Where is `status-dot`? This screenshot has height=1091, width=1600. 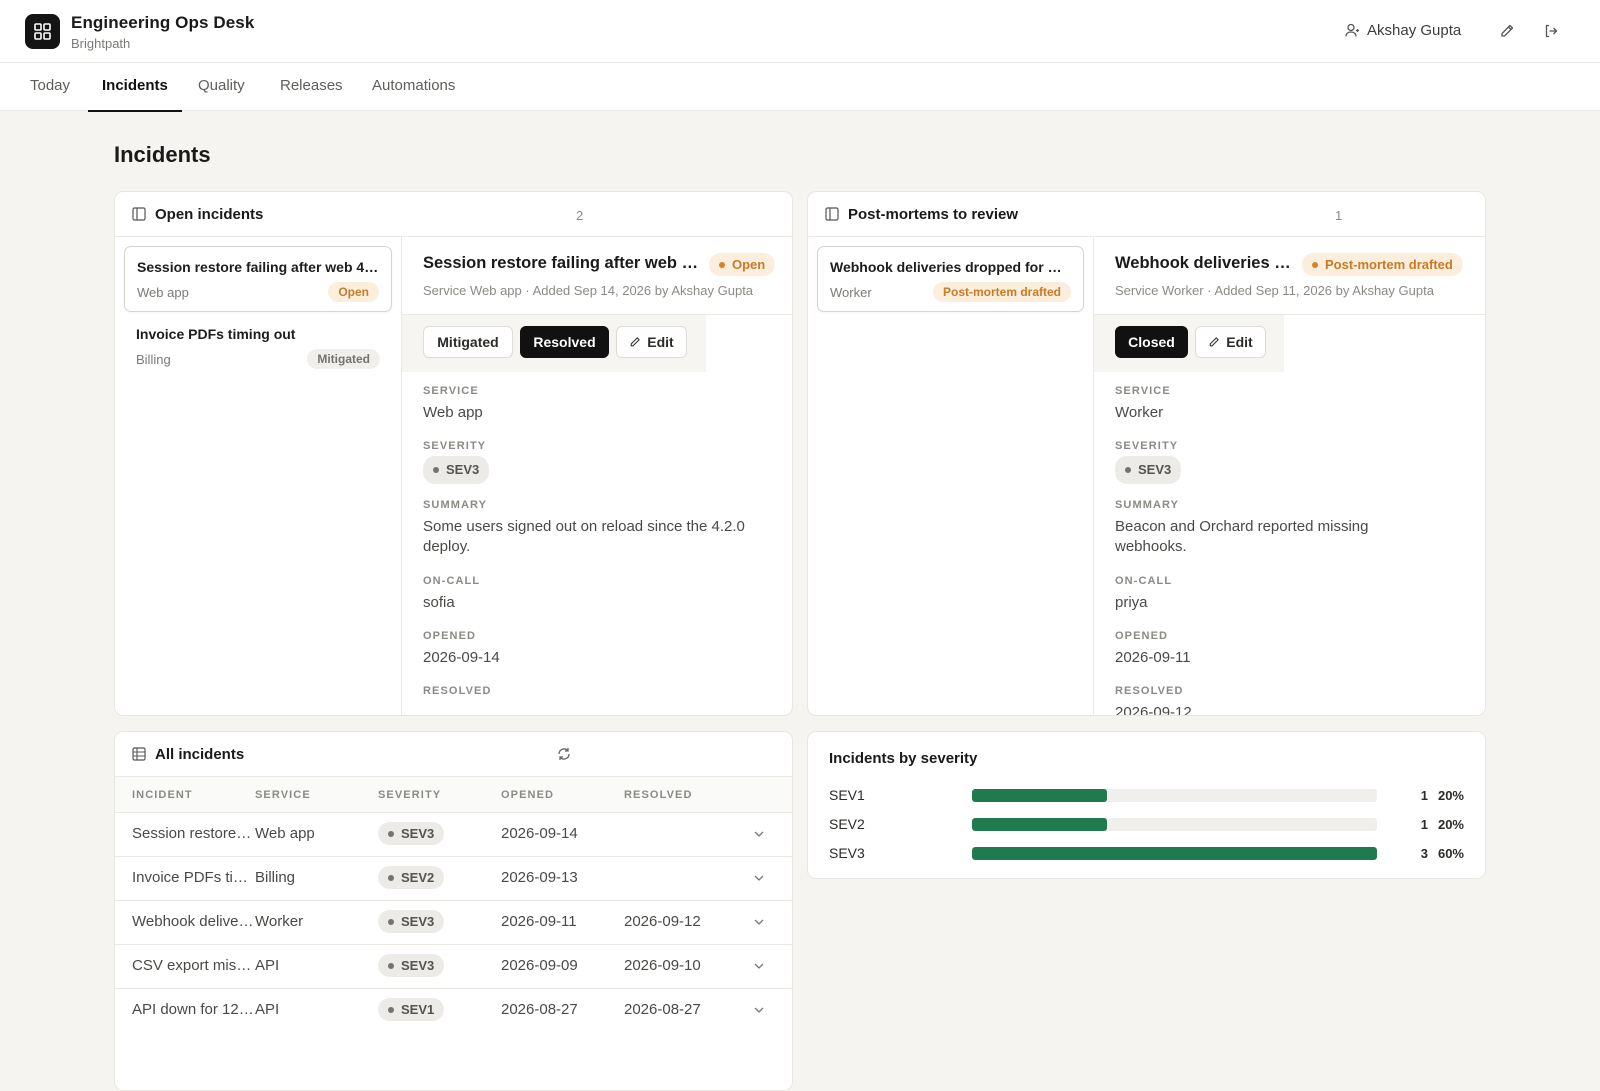 status-dot is located at coordinates (722, 264).